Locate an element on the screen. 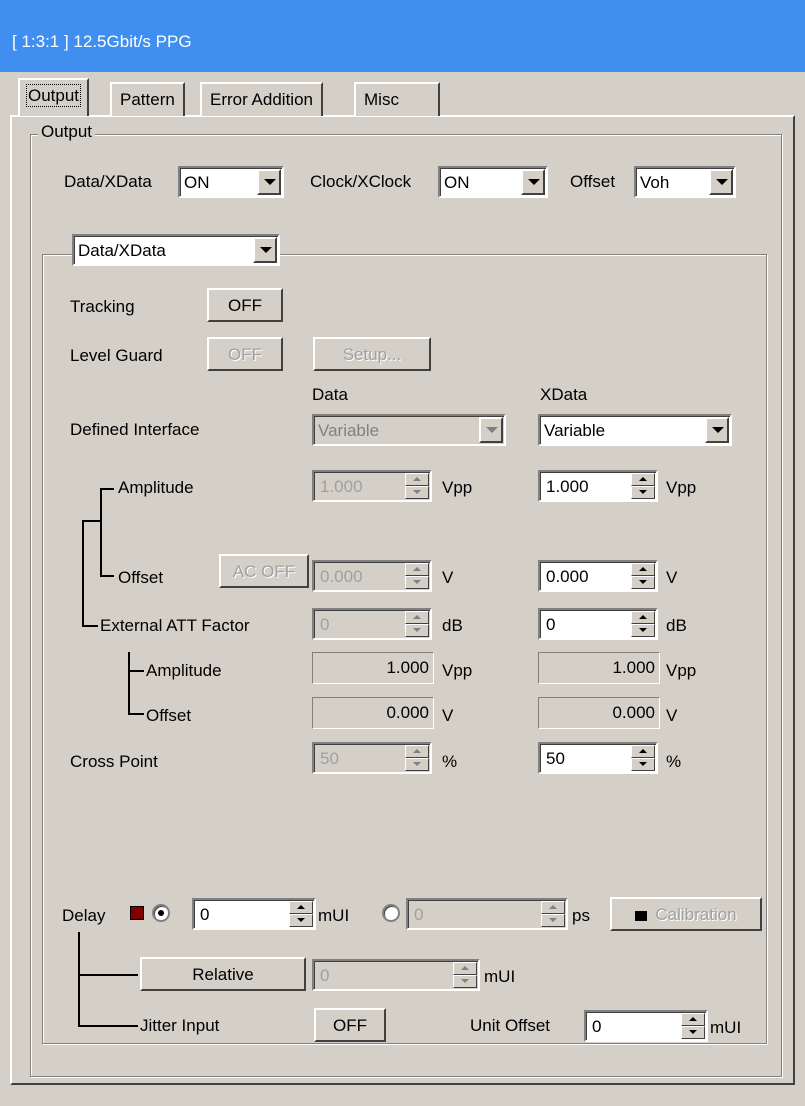 Image resolution: width=805 pixels, height=1106 pixels. calibration-label: Calibration is located at coordinates (696, 914).